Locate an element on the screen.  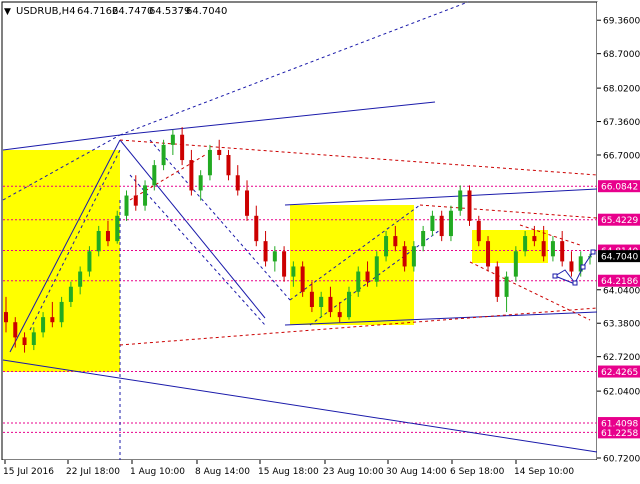
close-value: 64.7040 is located at coordinates (206, 11).